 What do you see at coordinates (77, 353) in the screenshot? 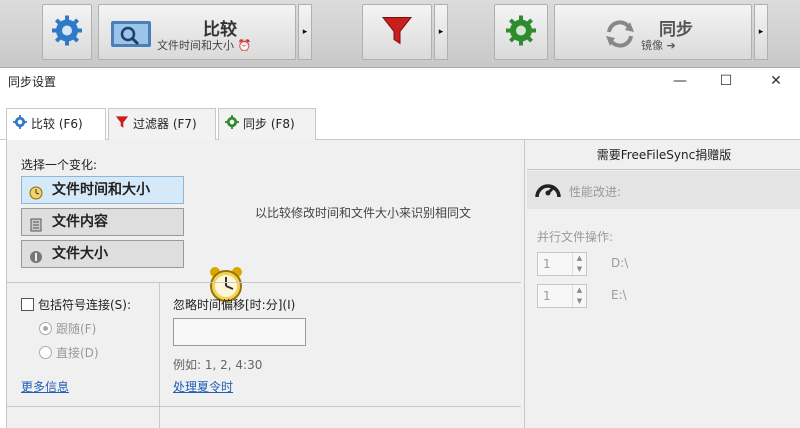
I see `direct-label: 直接(D)` at bounding box center [77, 353].